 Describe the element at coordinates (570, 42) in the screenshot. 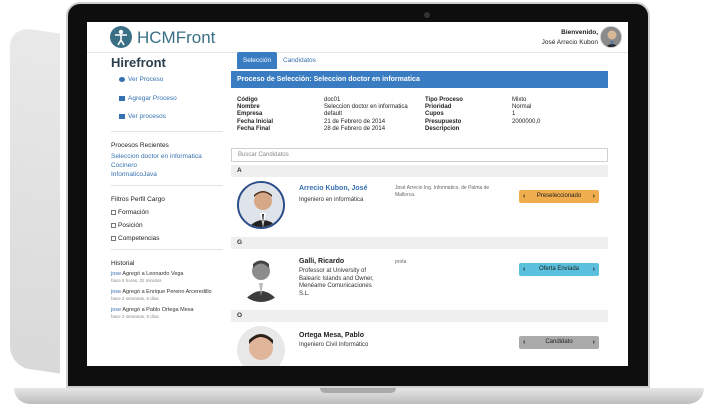

I see `user-name: José Arrecio Kubon` at that location.